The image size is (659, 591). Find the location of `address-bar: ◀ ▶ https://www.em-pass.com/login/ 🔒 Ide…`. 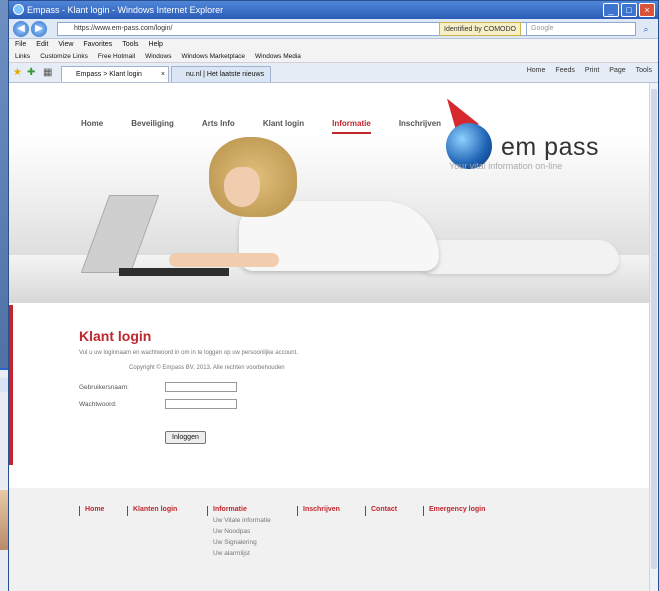

address-bar: ◀ ▶ https://www.em-pass.com/login/ 🔒 Ide… is located at coordinates (333, 29).